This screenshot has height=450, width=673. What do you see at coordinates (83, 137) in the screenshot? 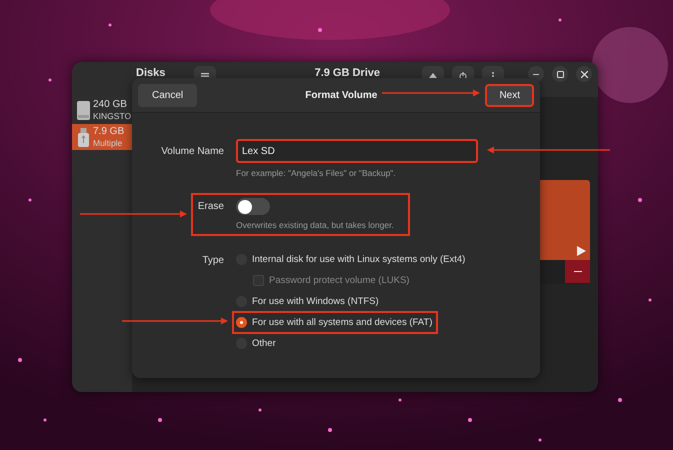
I see `usb-drive-icon` at bounding box center [83, 137].